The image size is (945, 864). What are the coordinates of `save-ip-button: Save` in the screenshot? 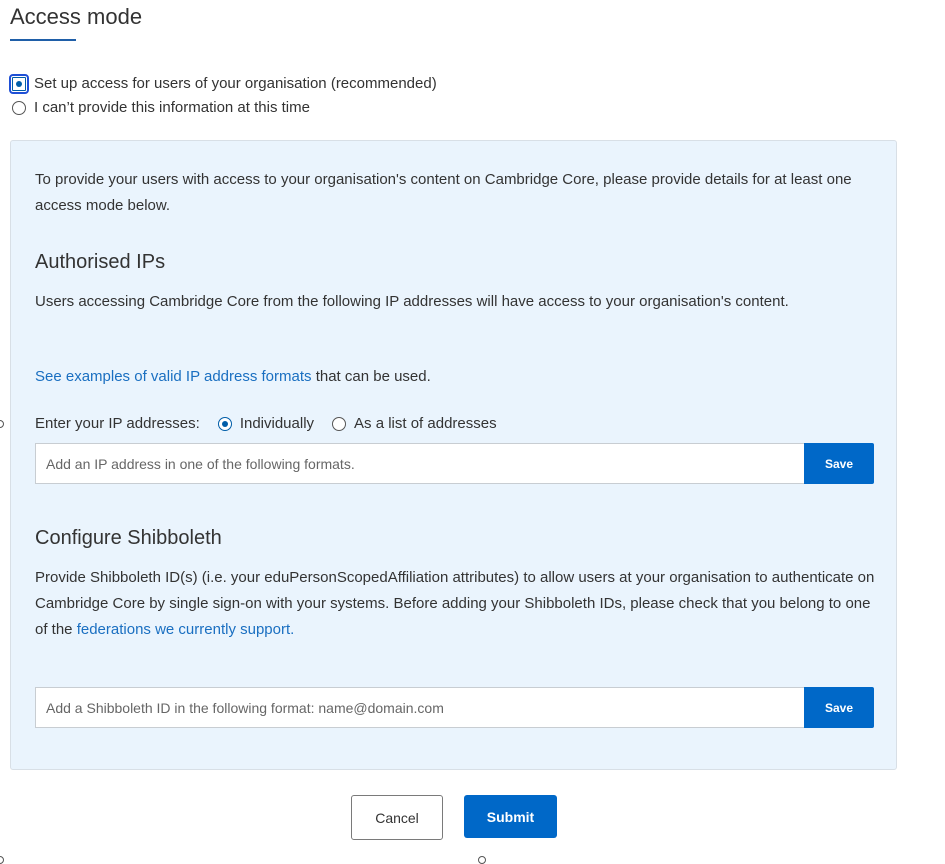 It's located at (839, 463).